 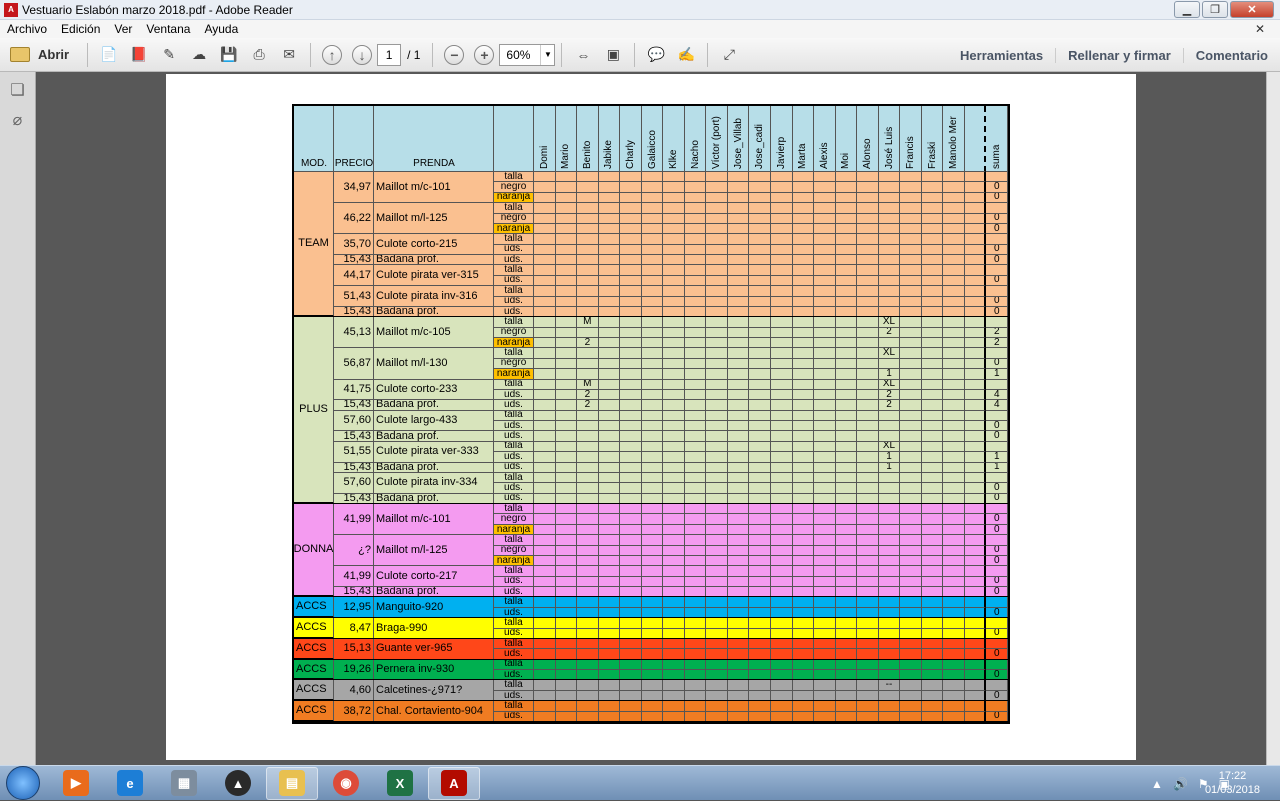 What do you see at coordinates (1232, 783) in the screenshot?
I see `clock: 17:22 01/03/2018` at bounding box center [1232, 783].